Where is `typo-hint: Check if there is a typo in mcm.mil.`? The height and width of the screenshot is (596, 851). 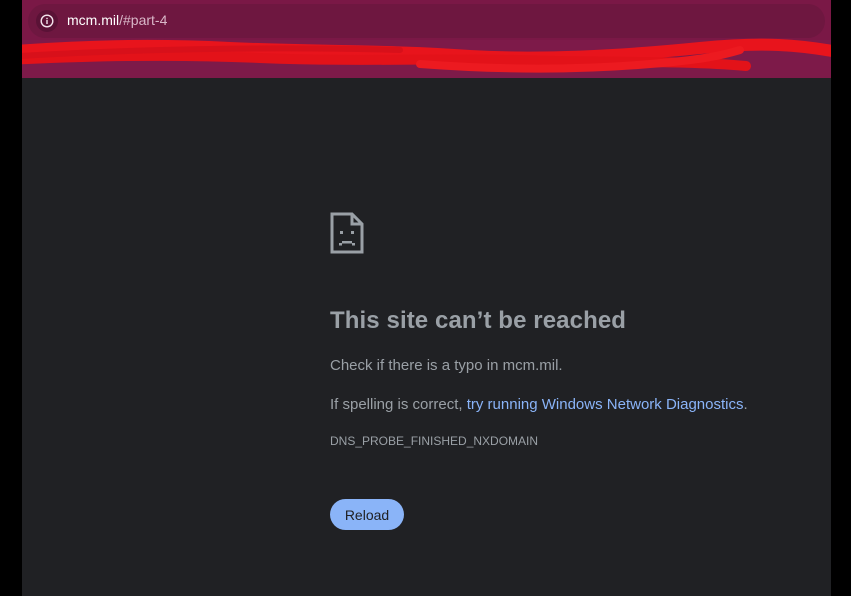 typo-hint: Check if there is a typo in mcm.mil. is located at coordinates (446, 365).